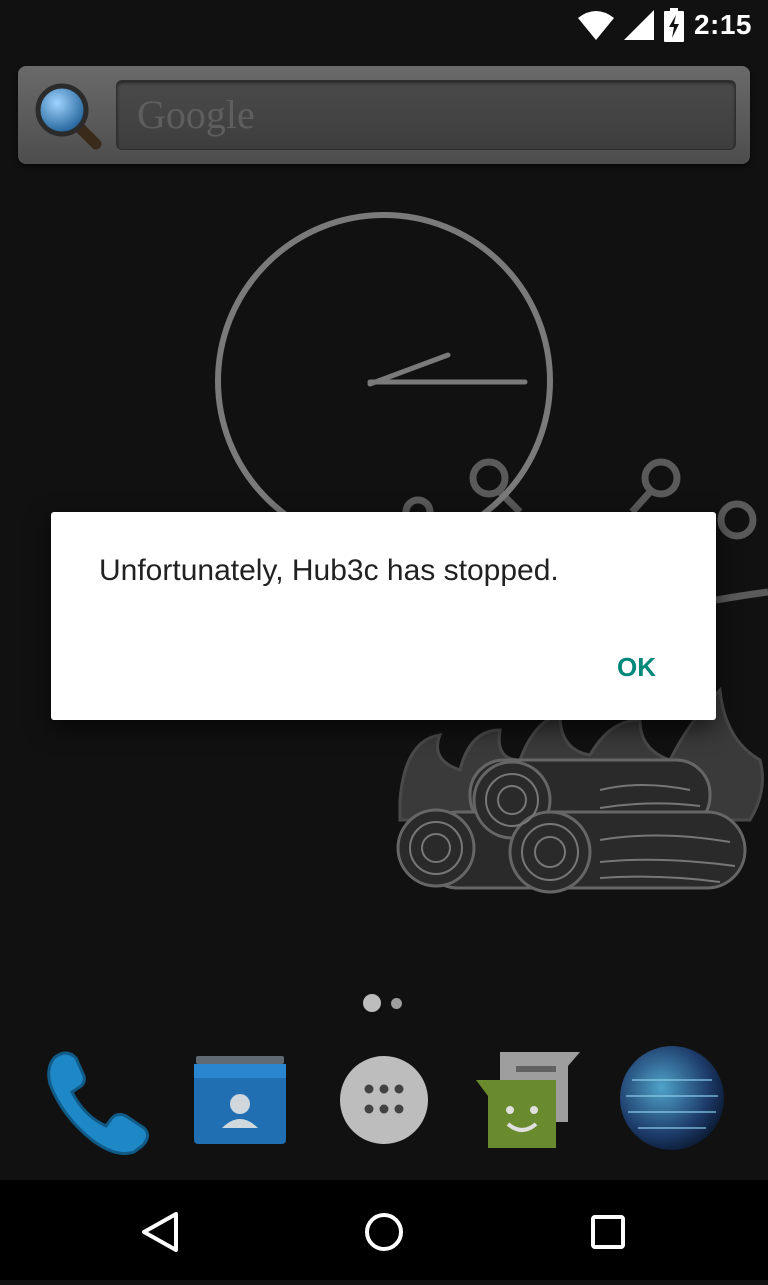 This screenshot has width=768, height=1285. What do you see at coordinates (636, 667) in the screenshot?
I see `ok-button: OK` at bounding box center [636, 667].